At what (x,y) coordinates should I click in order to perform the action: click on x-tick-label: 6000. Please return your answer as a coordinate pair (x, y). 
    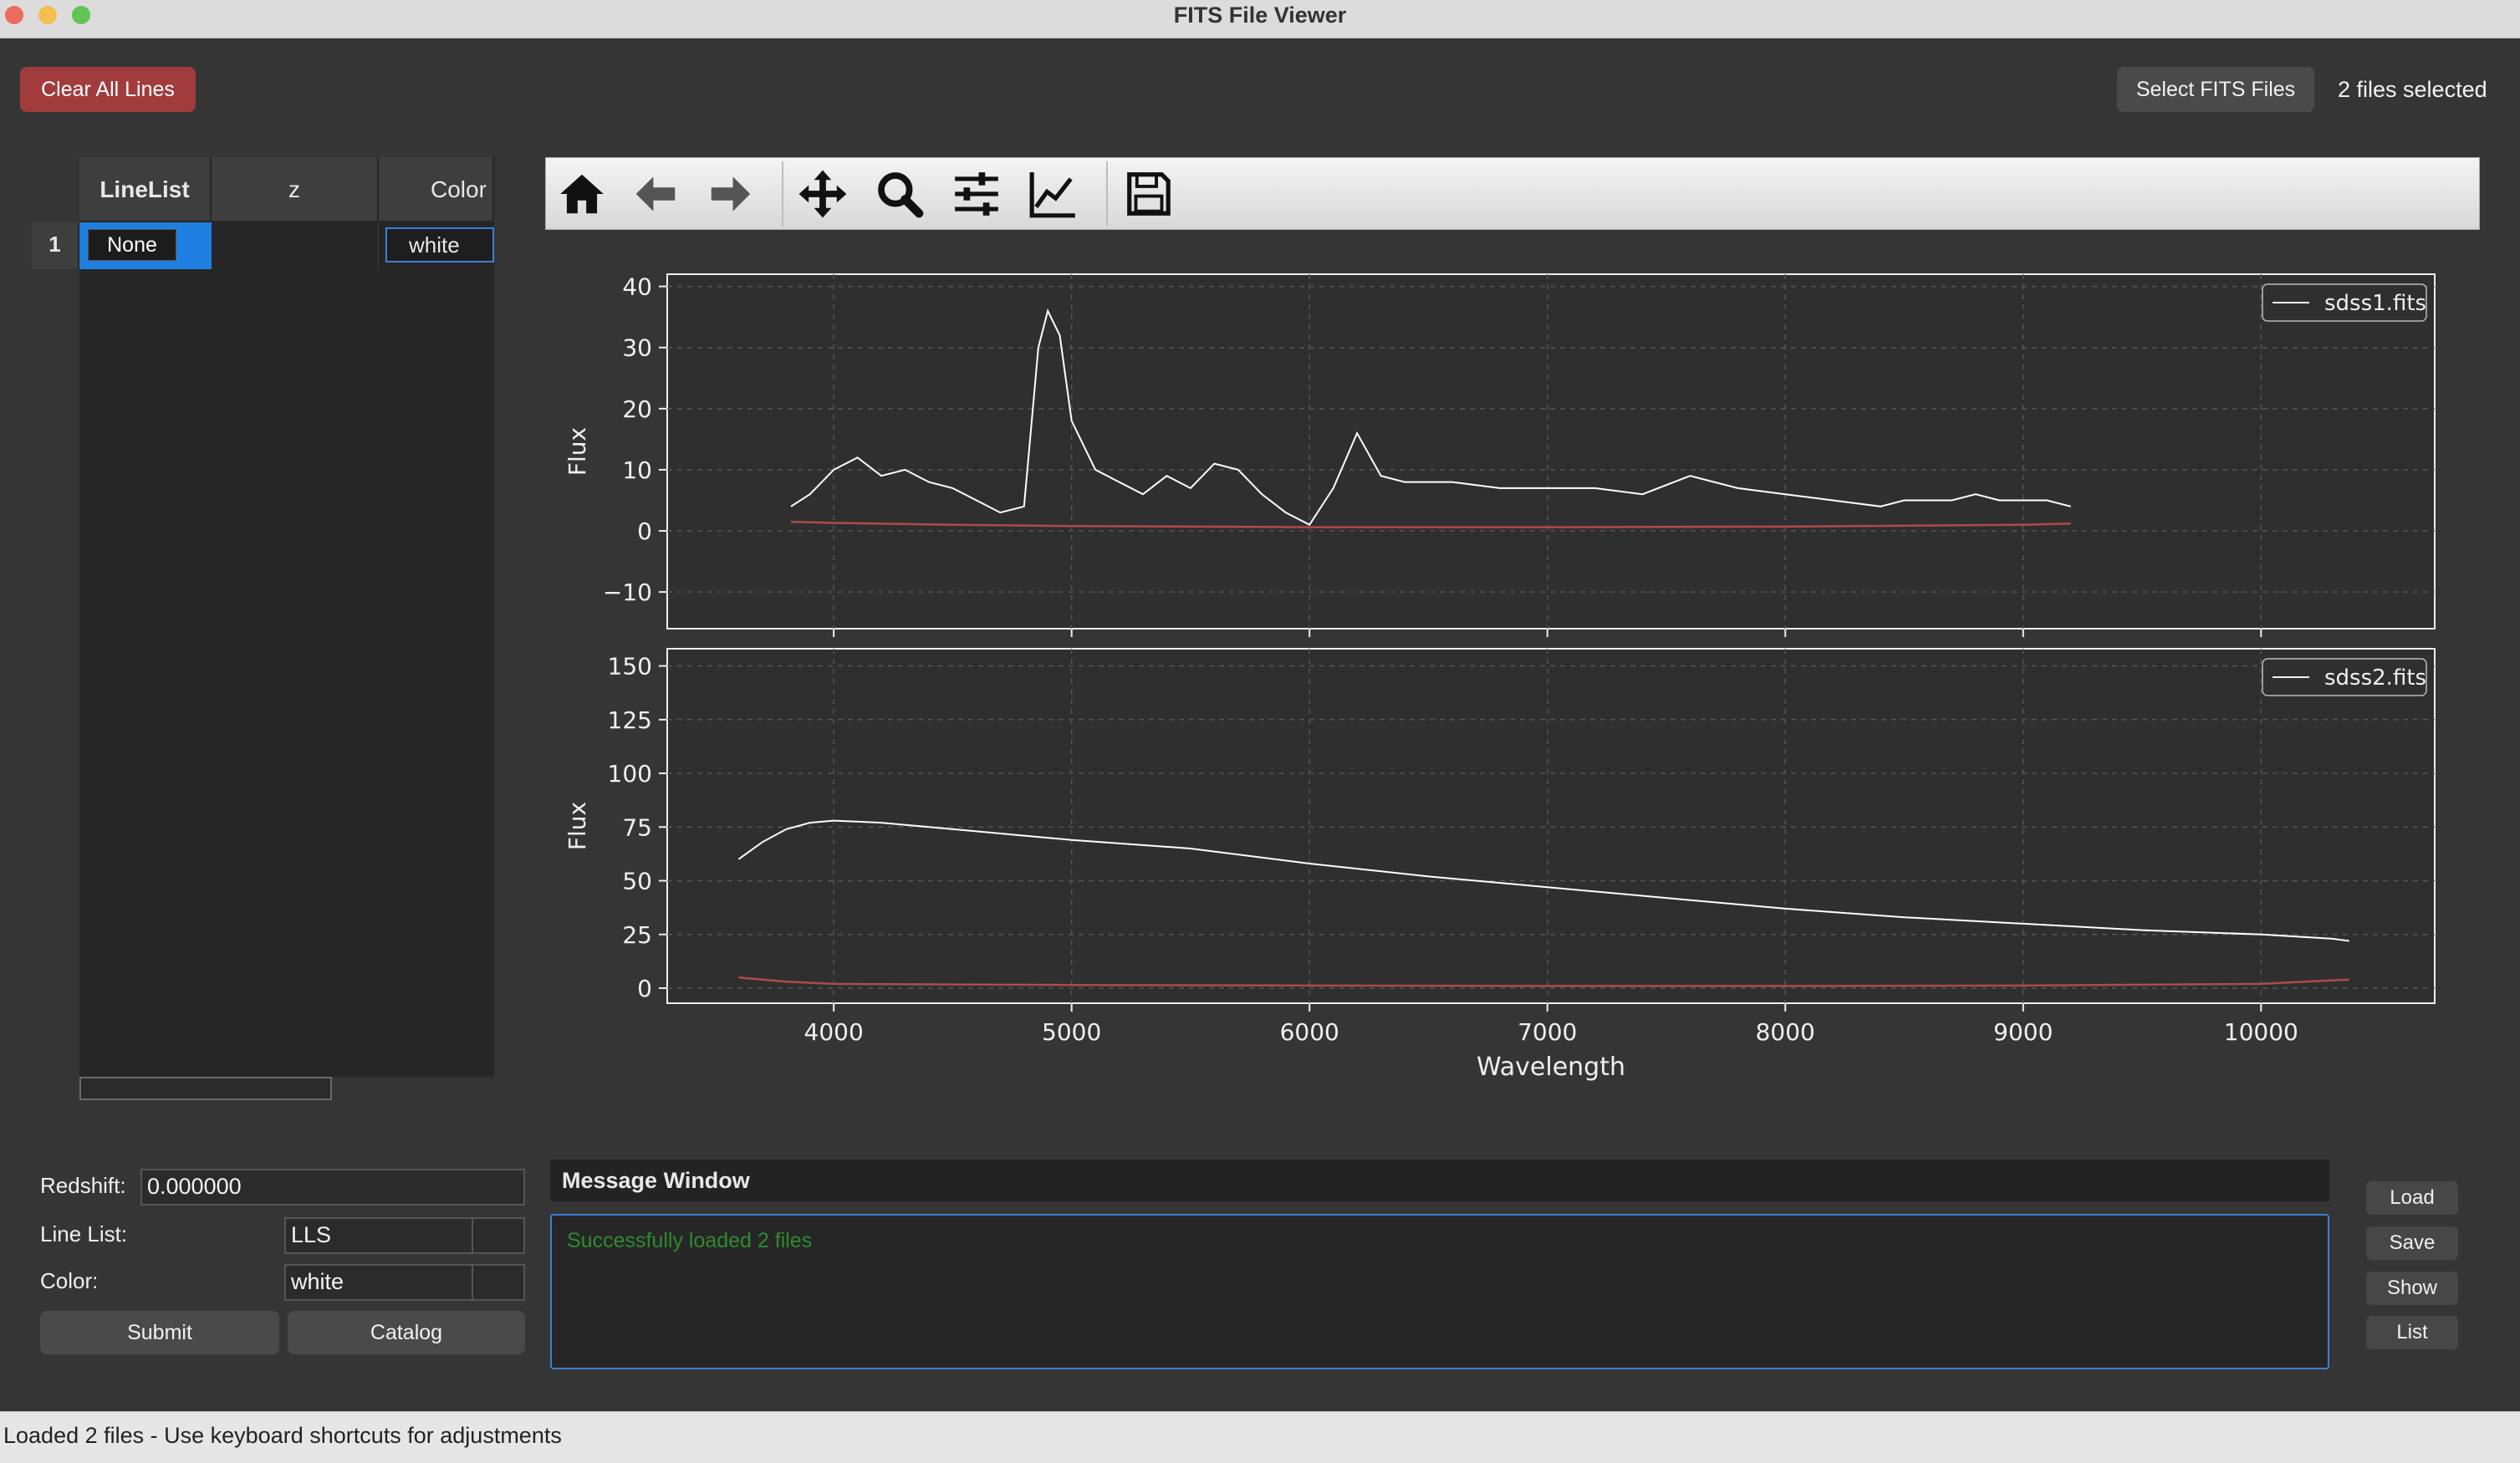
    Looking at the image, I should click on (1309, 1032).